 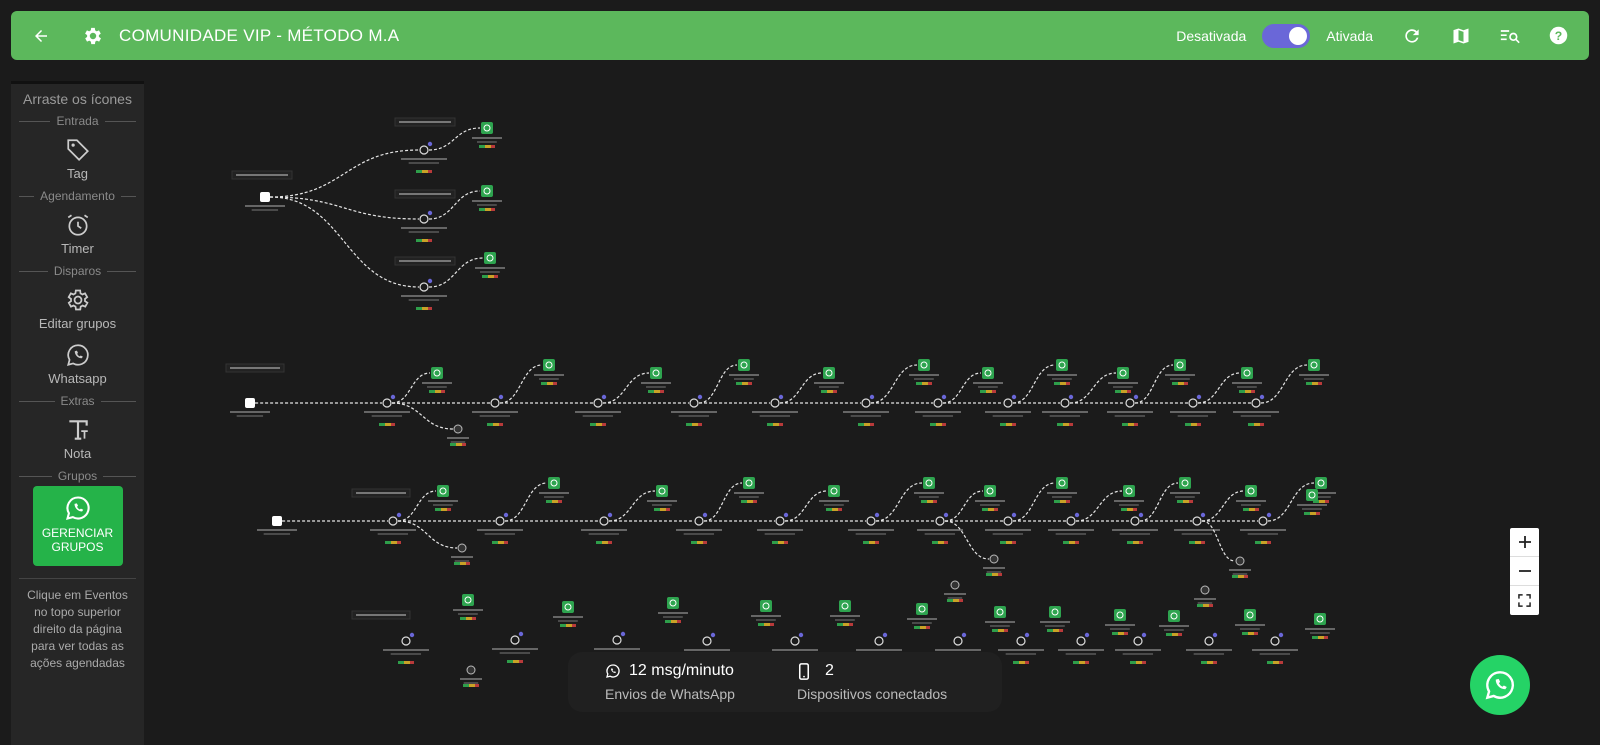 I want to click on sidebar-item-edit-groups: Editar grupos, so click(x=77, y=308).